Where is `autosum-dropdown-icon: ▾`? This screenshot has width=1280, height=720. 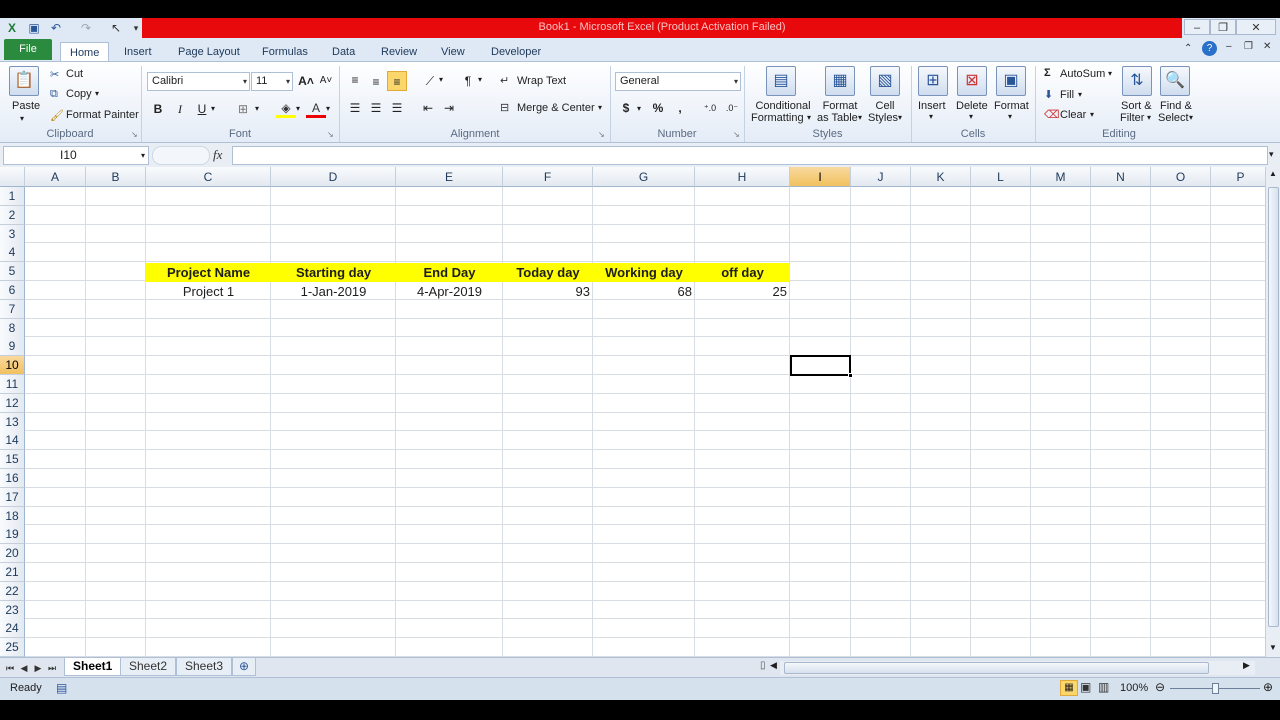
autosum-dropdown-icon: ▾ is located at coordinates (1110, 73).